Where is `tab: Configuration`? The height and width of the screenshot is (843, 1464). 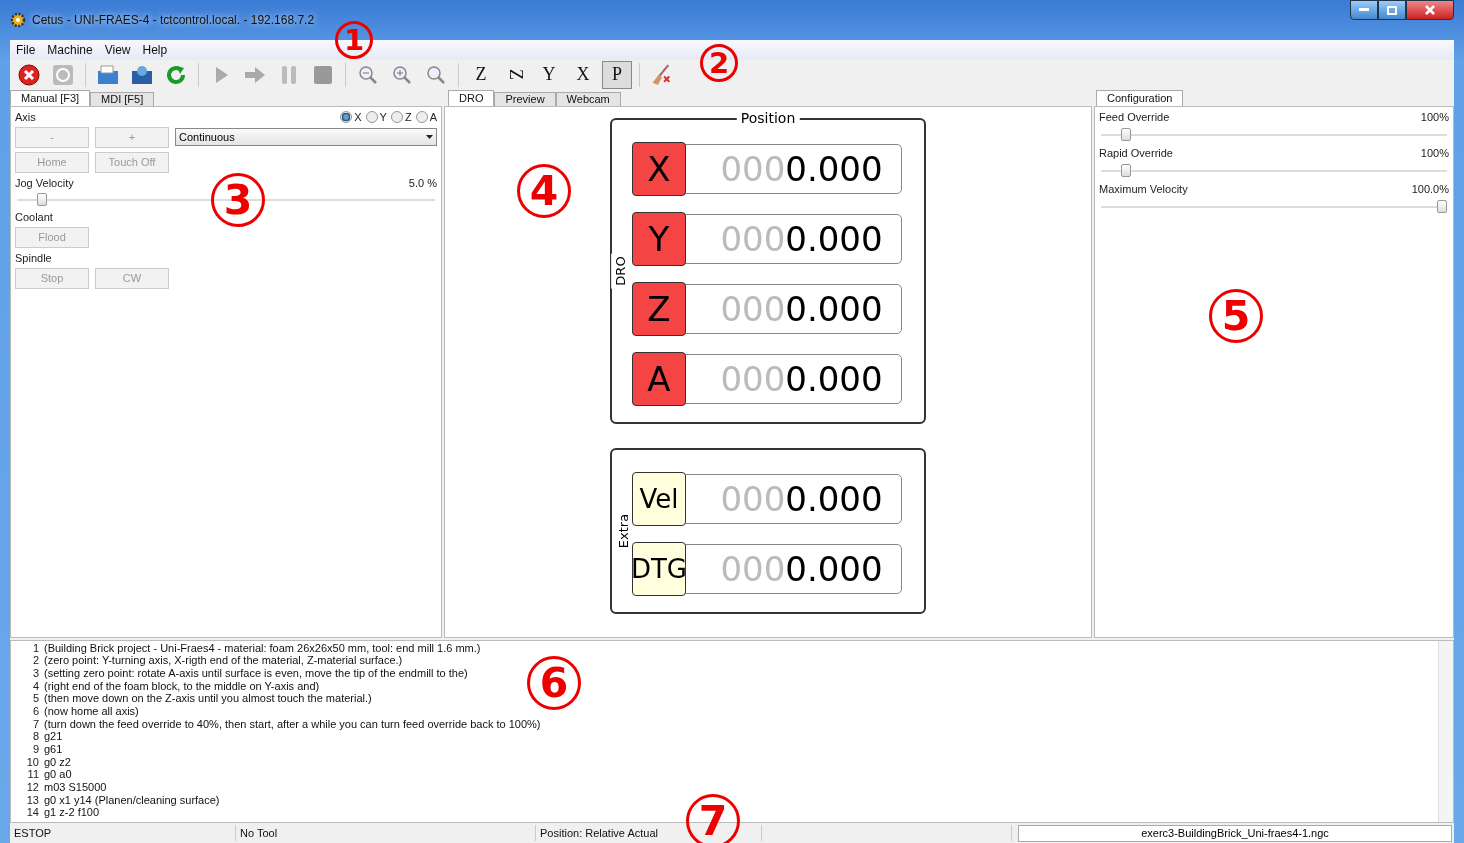 tab: Configuration is located at coordinates (1140, 97).